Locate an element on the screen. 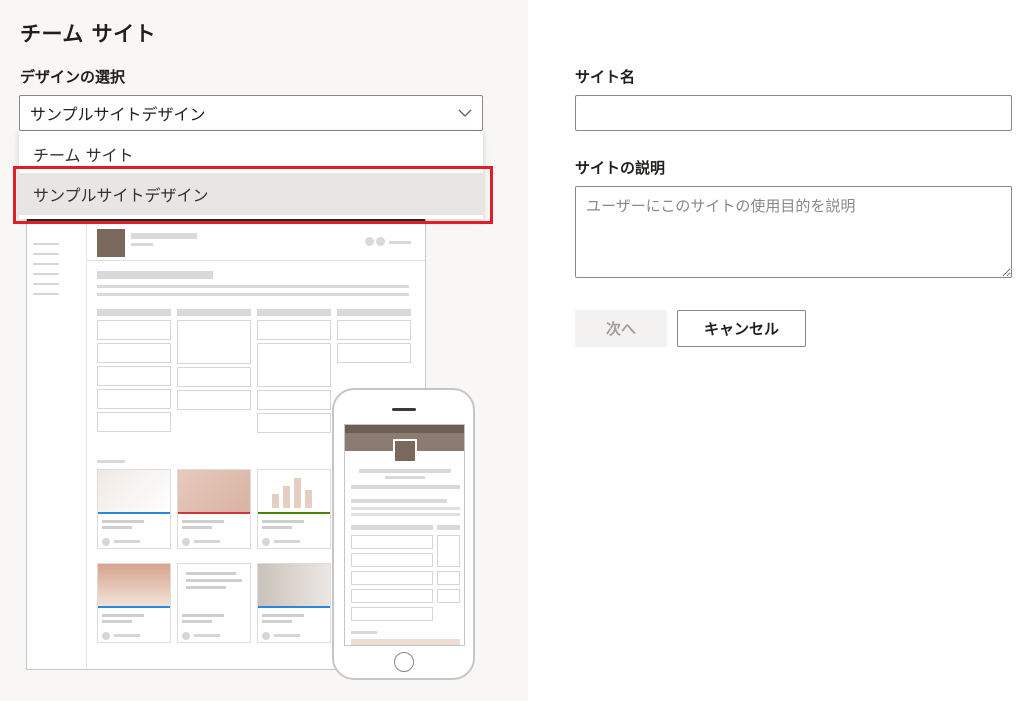  site-name-label: サイト名 is located at coordinates (605, 77).